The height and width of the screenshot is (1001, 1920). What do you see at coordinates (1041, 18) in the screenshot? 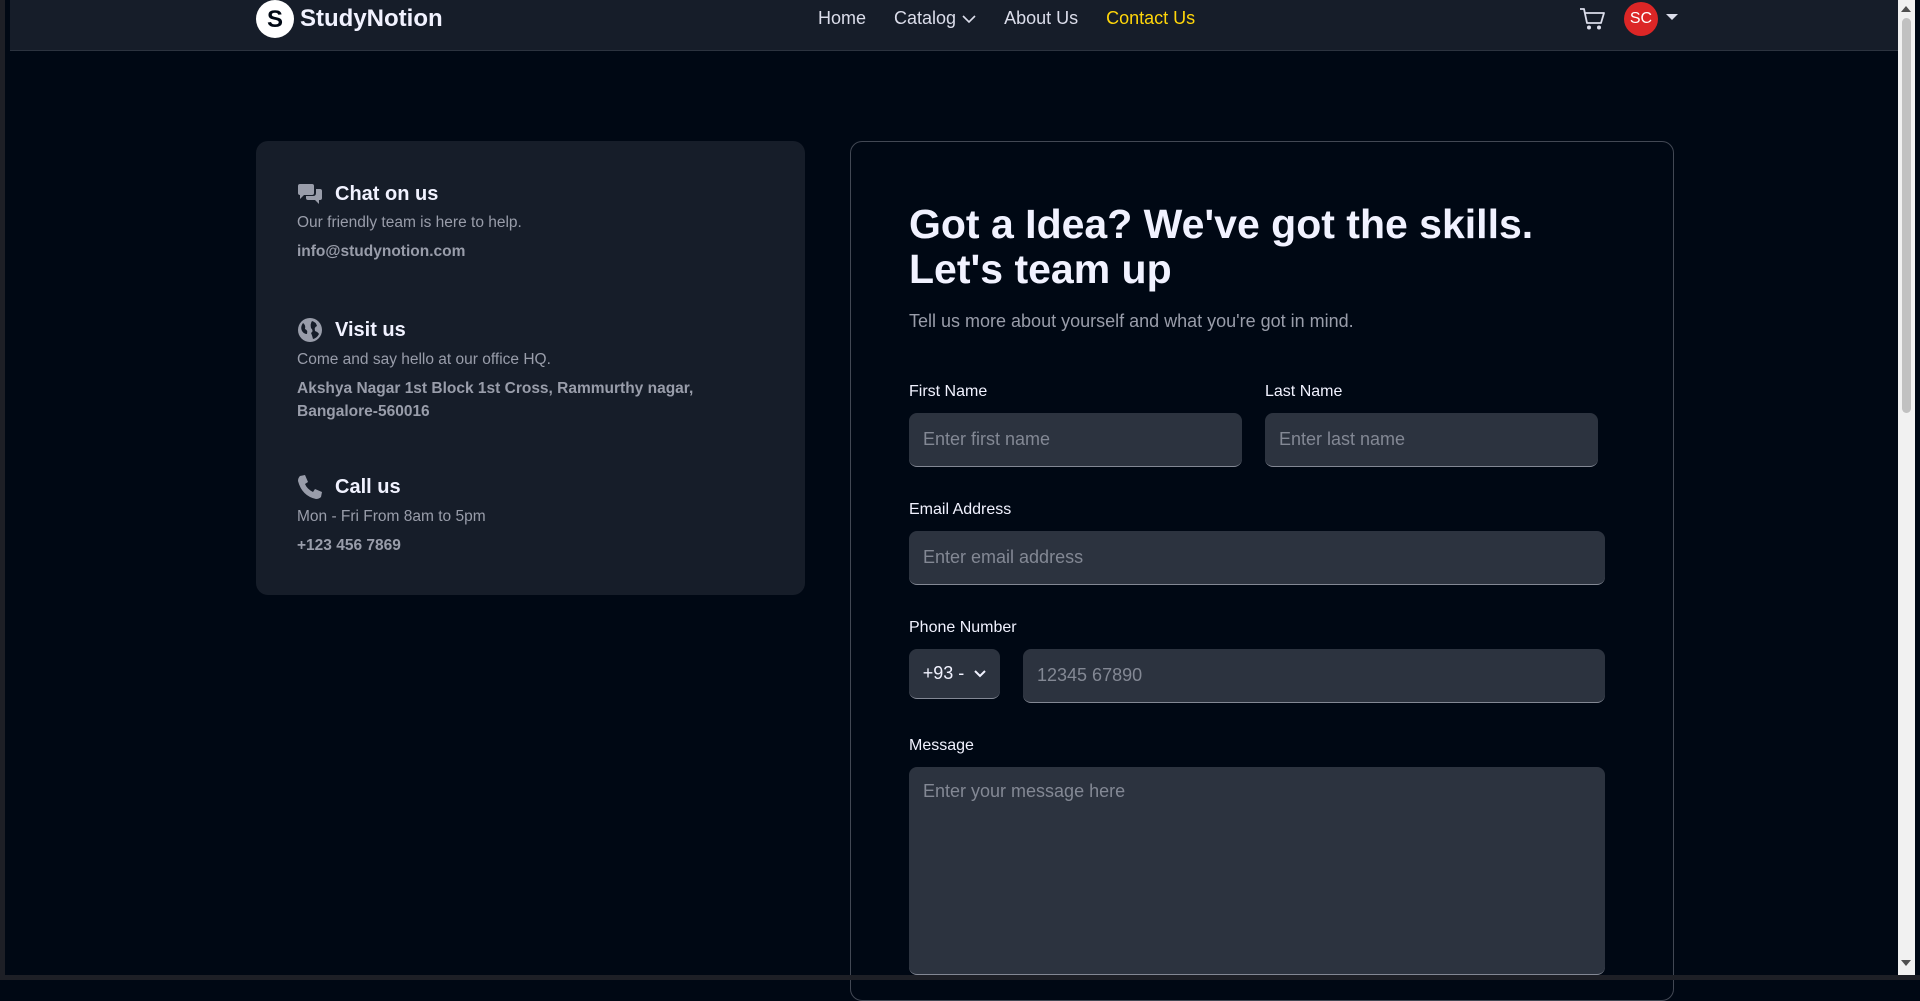
I see `nav-about: About Us` at bounding box center [1041, 18].